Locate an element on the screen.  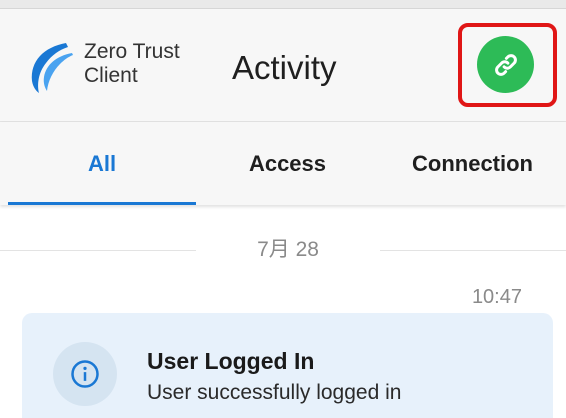
tab-connection: Connection is located at coordinates (472, 163).